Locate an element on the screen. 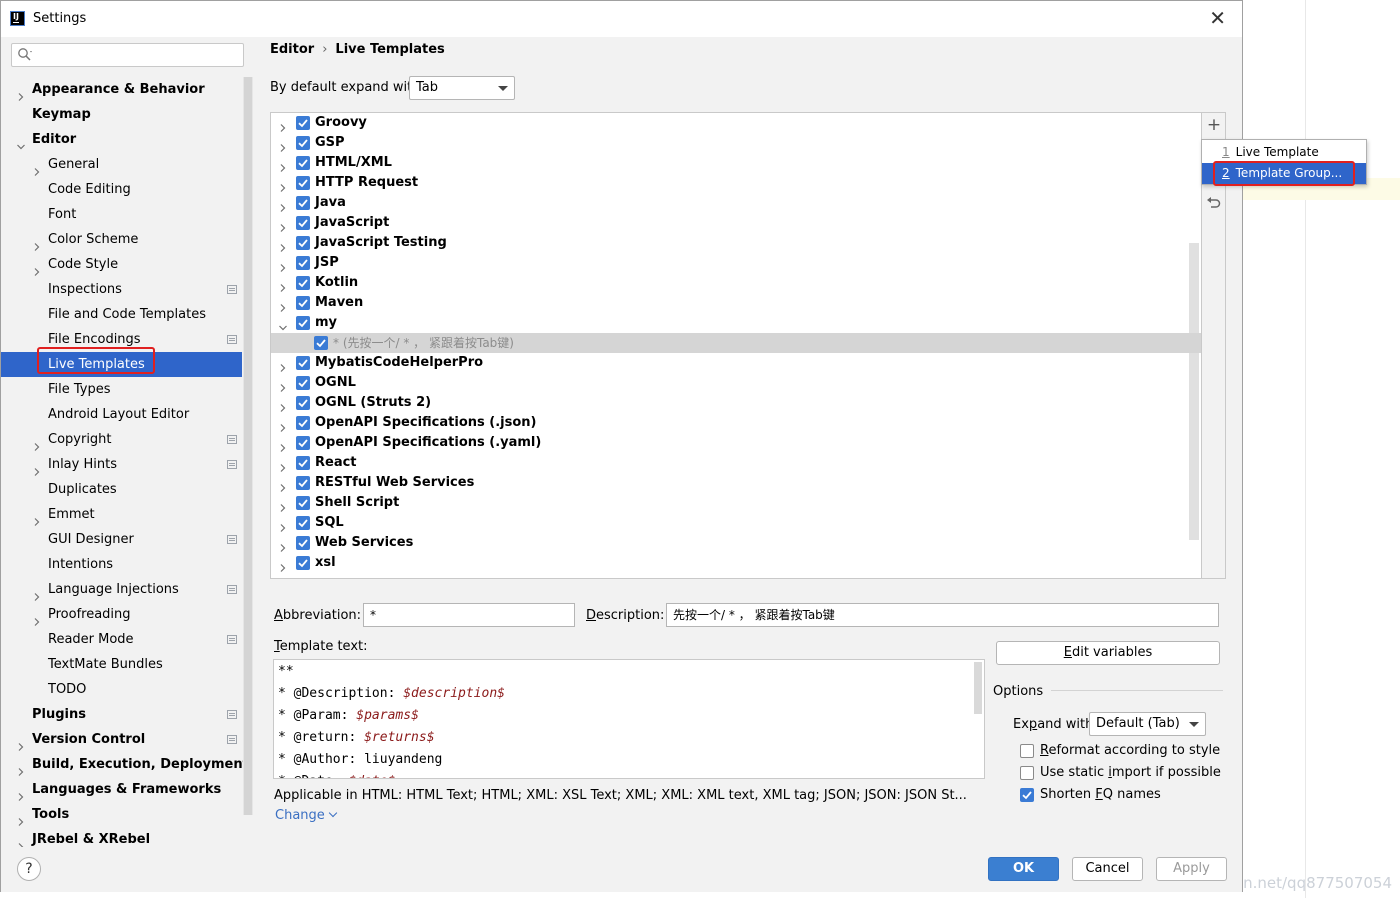 The height and width of the screenshot is (898, 1400). sidebar-scrollbar-thumb is located at coordinates (248, 446).